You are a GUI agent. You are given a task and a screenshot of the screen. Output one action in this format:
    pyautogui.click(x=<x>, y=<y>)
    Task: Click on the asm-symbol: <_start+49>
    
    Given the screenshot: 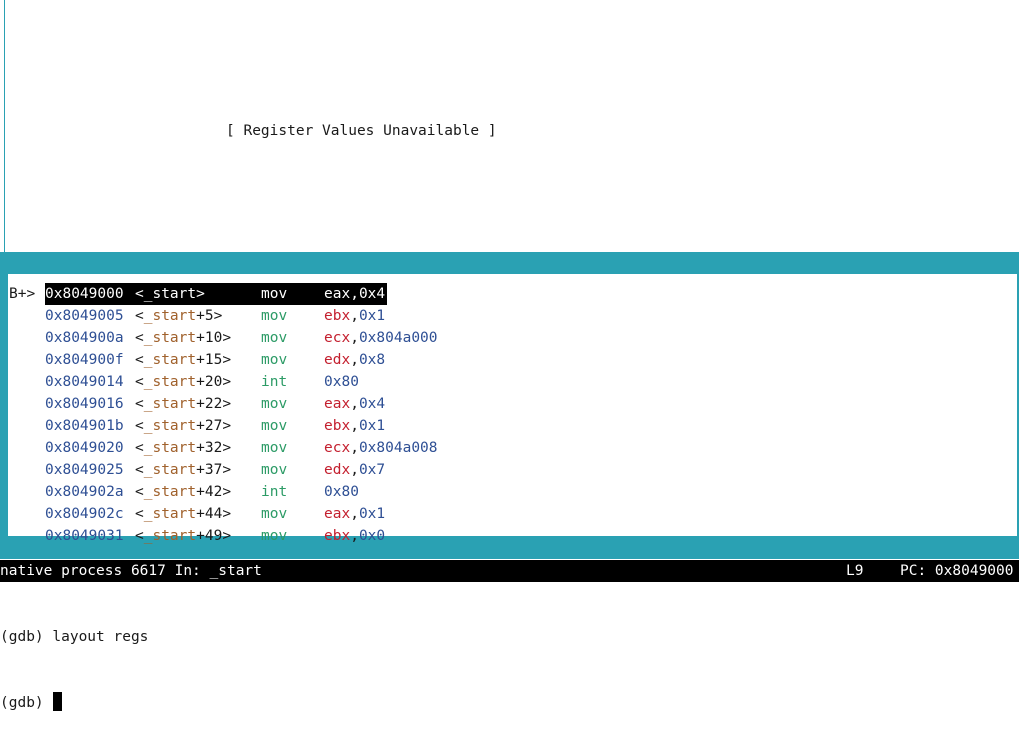 What is the action you would take?
    pyautogui.click(x=183, y=536)
    